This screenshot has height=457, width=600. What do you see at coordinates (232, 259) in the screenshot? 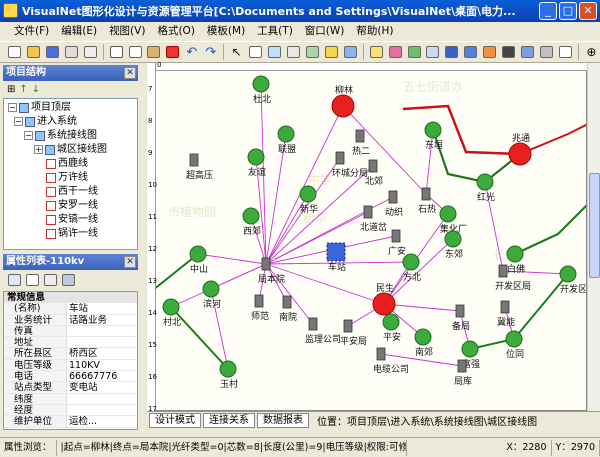
I see `fiber-link` at bounding box center [232, 259].